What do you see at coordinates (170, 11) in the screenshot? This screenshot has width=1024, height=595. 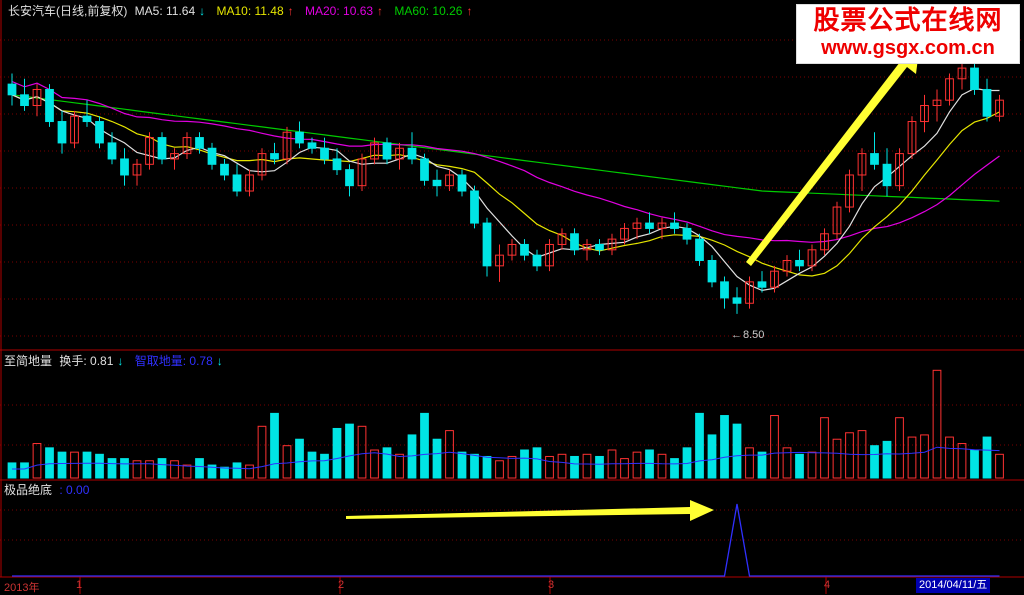 I see `ma5-label: MA5: 11.64 ↓` at bounding box center [170, 11].